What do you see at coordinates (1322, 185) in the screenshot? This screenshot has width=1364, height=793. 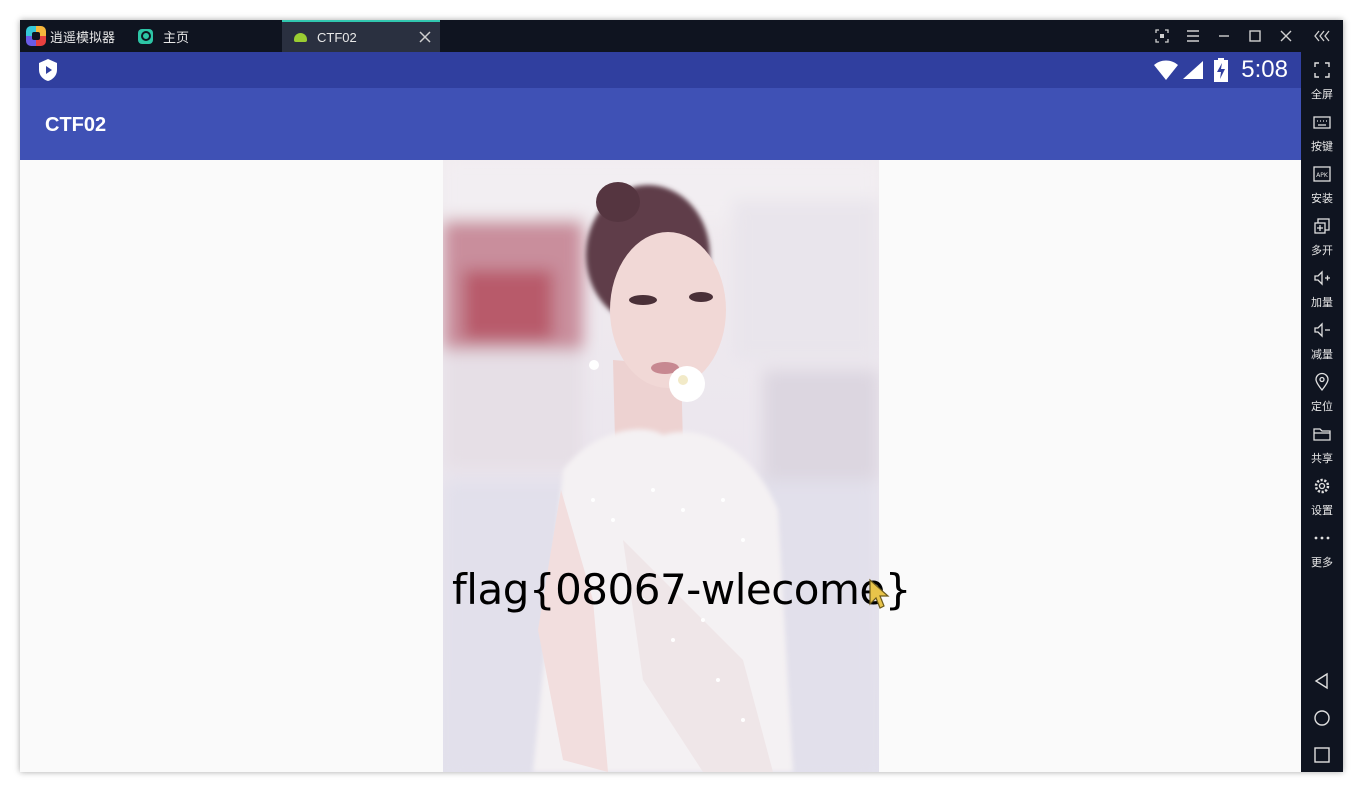 I see `tool-install-apk: APK 安装` at bounding box center [1322, 185].